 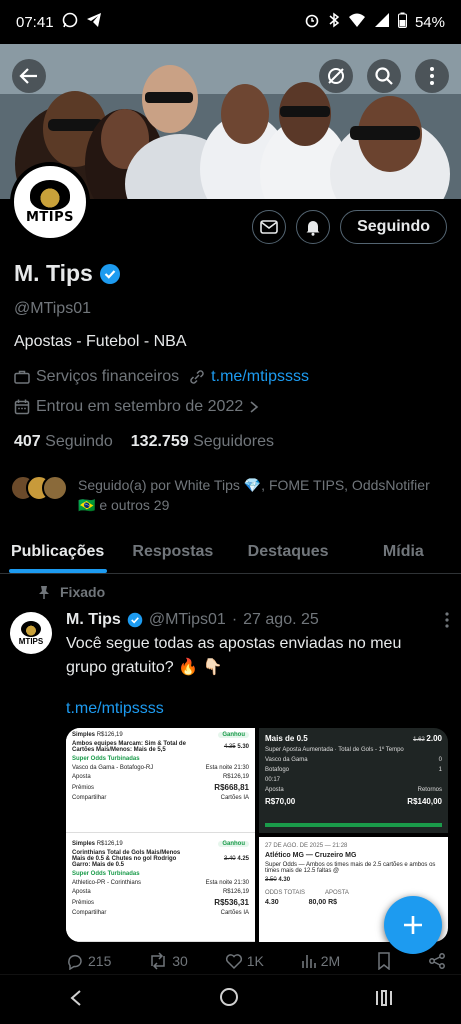 I want to click on slip4-match: Atlético MG — Cruzeiro MG, so click(x=311, y=855).